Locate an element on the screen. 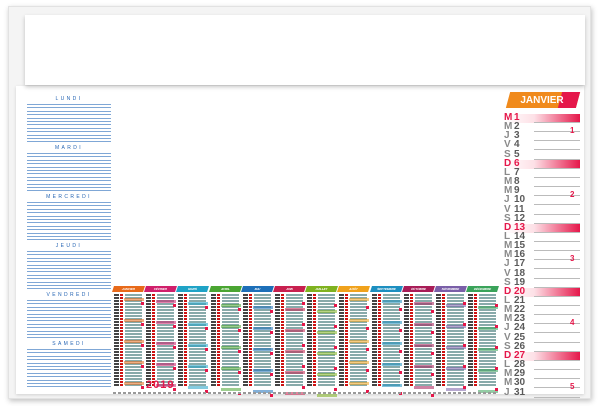 The image size is (600, 406). month-day-row is located at coordinates (289, 385).